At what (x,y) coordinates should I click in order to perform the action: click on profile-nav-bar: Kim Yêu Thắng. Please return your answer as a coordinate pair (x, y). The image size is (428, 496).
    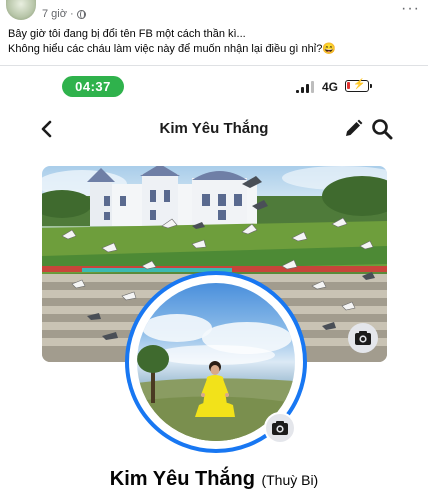
    Looking at the image, I should click on (214, 130).